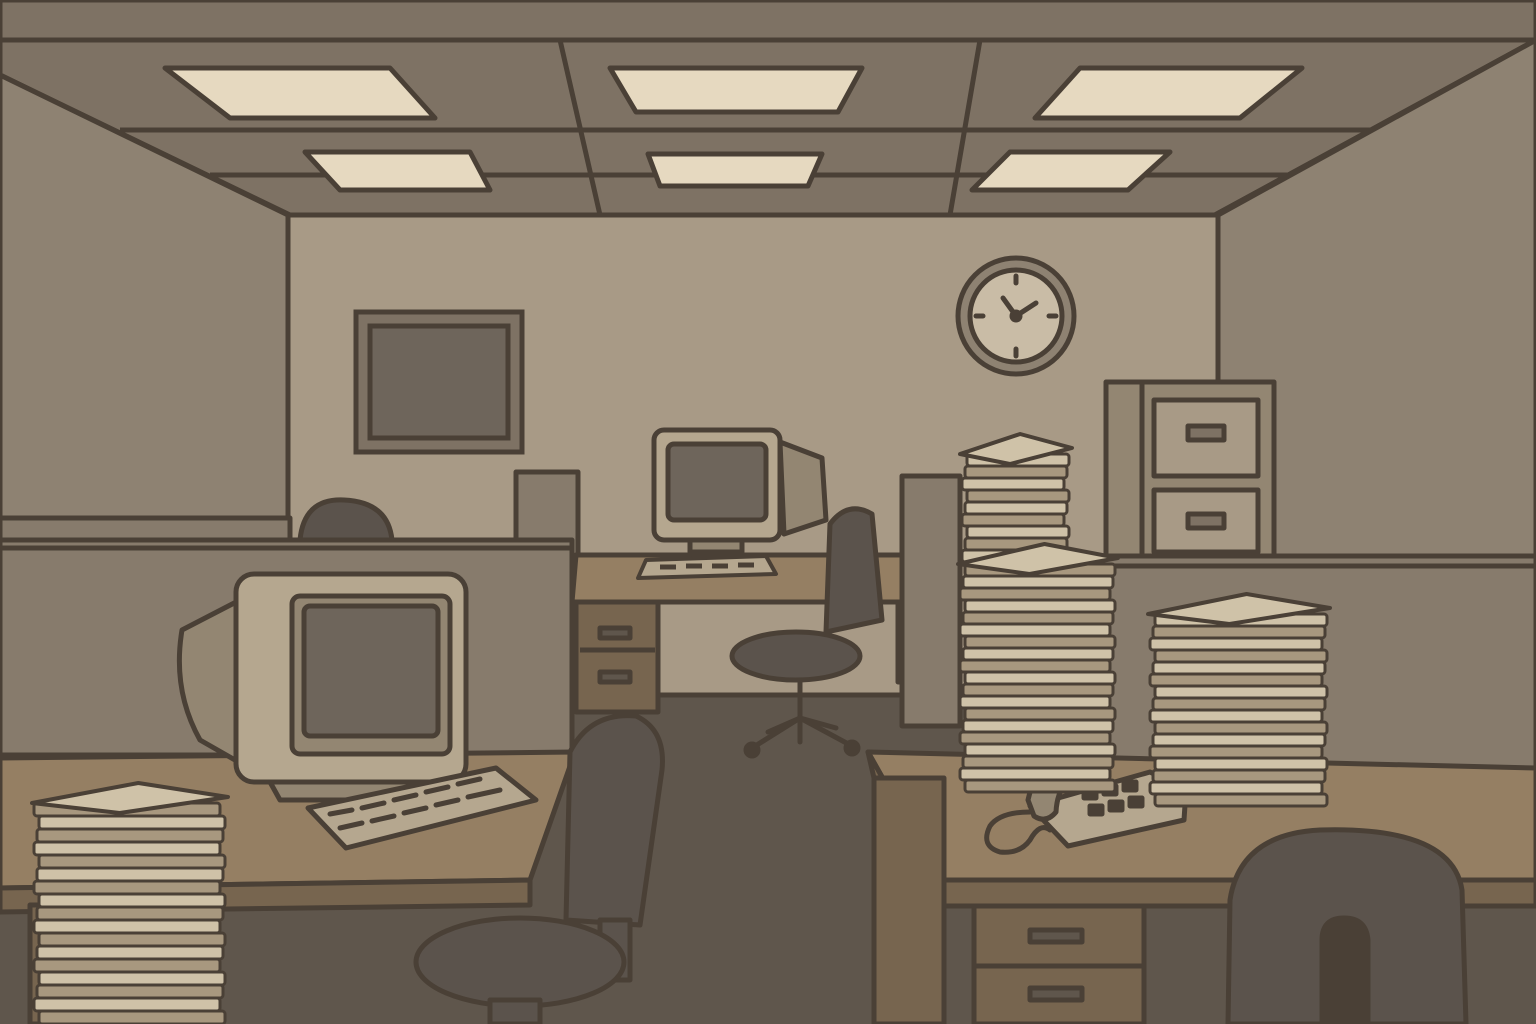 The height and width of the screenshot is (1024, 1536). I want to click on wall-clock-icon, so click(1016, 316).